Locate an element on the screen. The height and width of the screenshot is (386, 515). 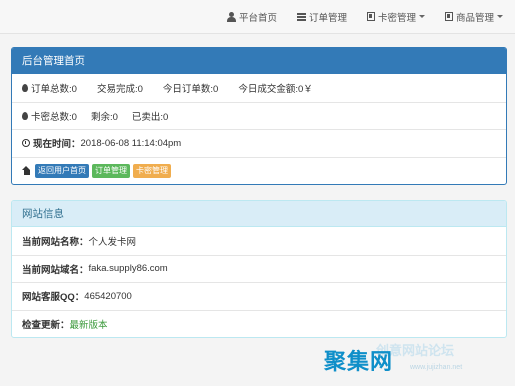
nav-platform-home: 平台首页 is located at coordinates (251, 17).